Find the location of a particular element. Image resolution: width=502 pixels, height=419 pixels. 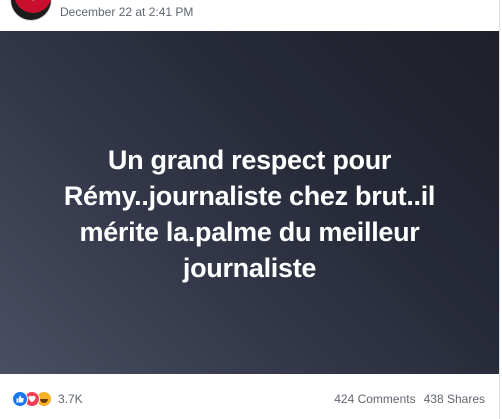

thumbs-up-icon is located at coordinates (20, 399).